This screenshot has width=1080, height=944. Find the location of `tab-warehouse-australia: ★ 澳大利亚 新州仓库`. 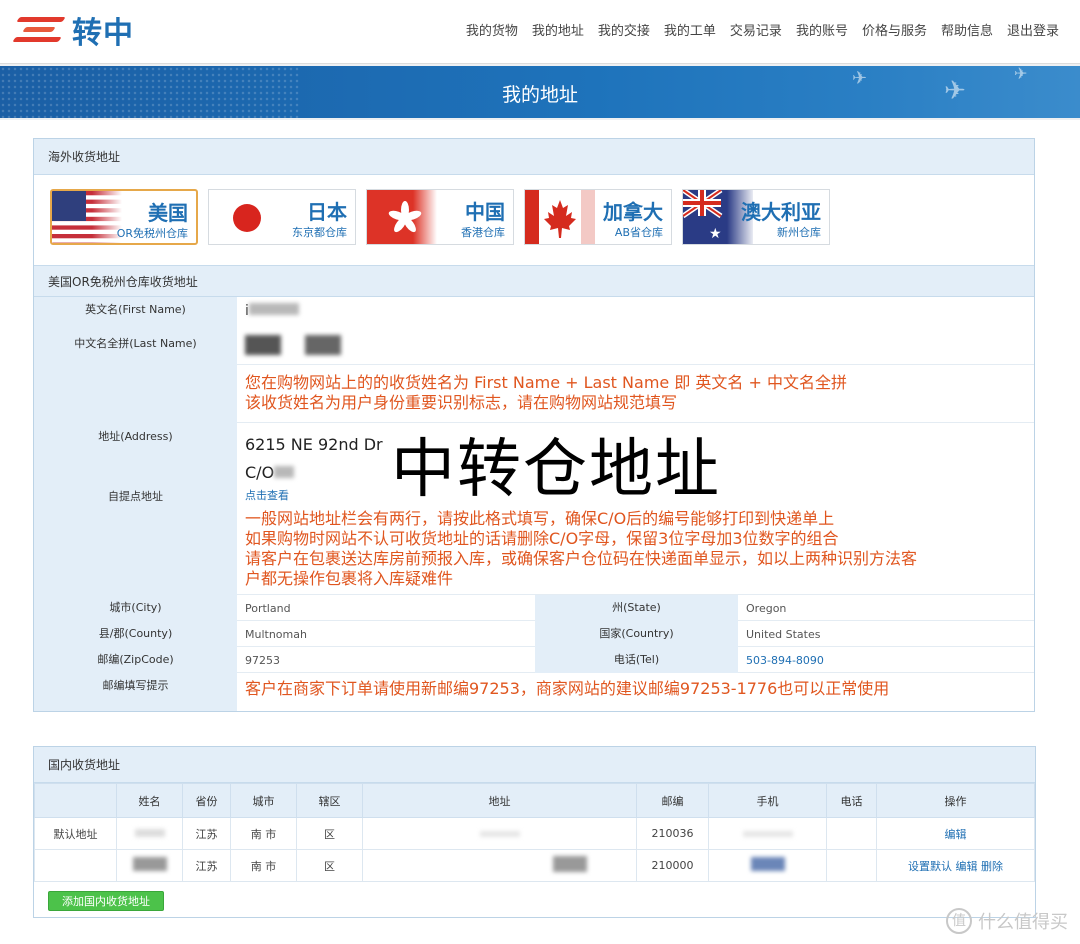

tab-warehouse-australia: ★ 澳大利亚 新州仓库 is located at coordinates (756, 217).